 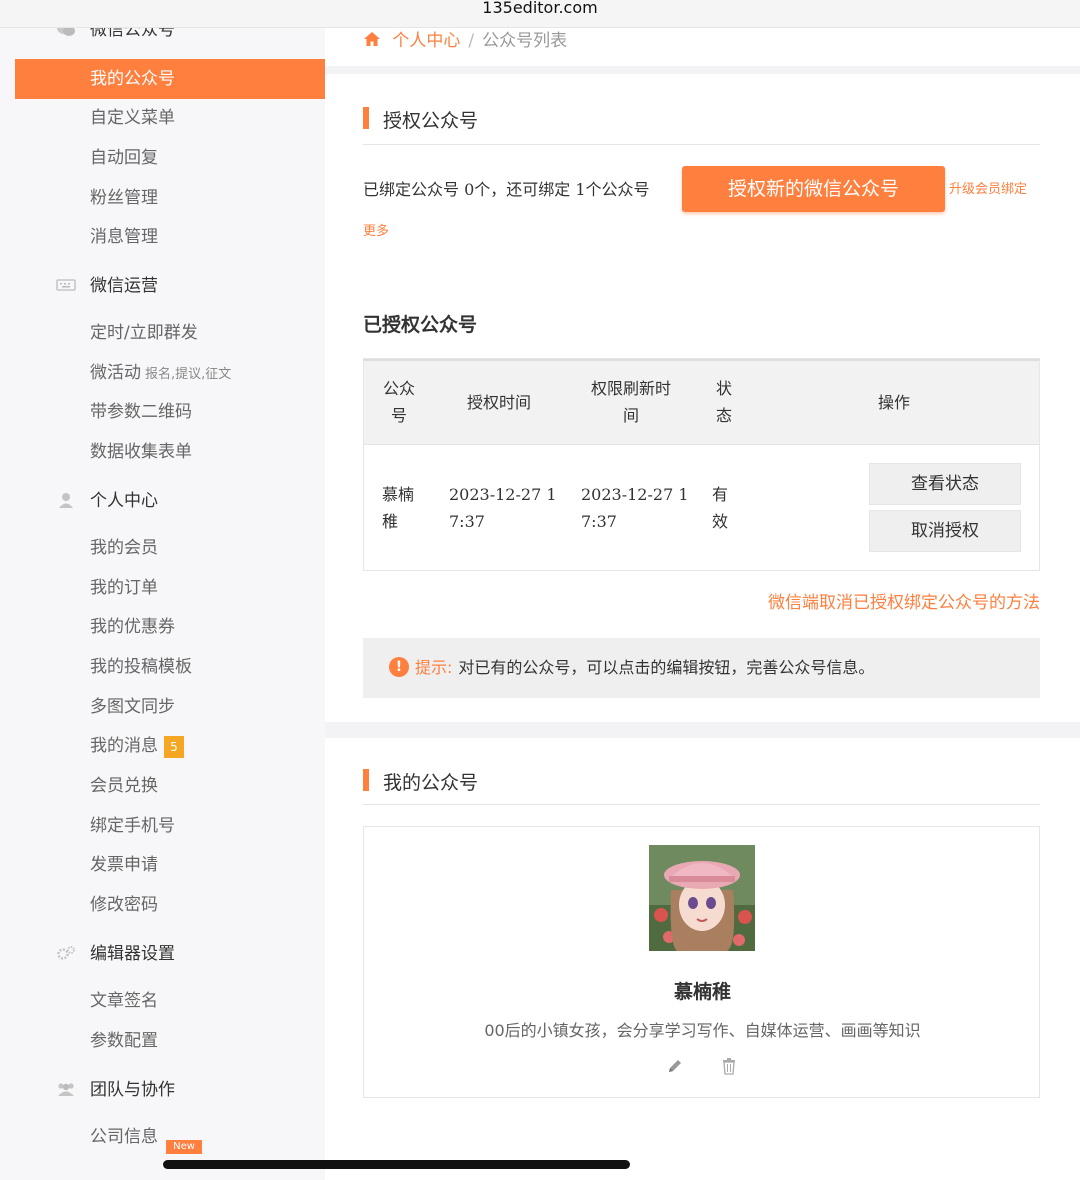 What do you see at coordinates (702, 47) in the screenshot?
I see `breadcrumb-bar: 个人中心 / 公众号列表` at bounding box center [702, 47].